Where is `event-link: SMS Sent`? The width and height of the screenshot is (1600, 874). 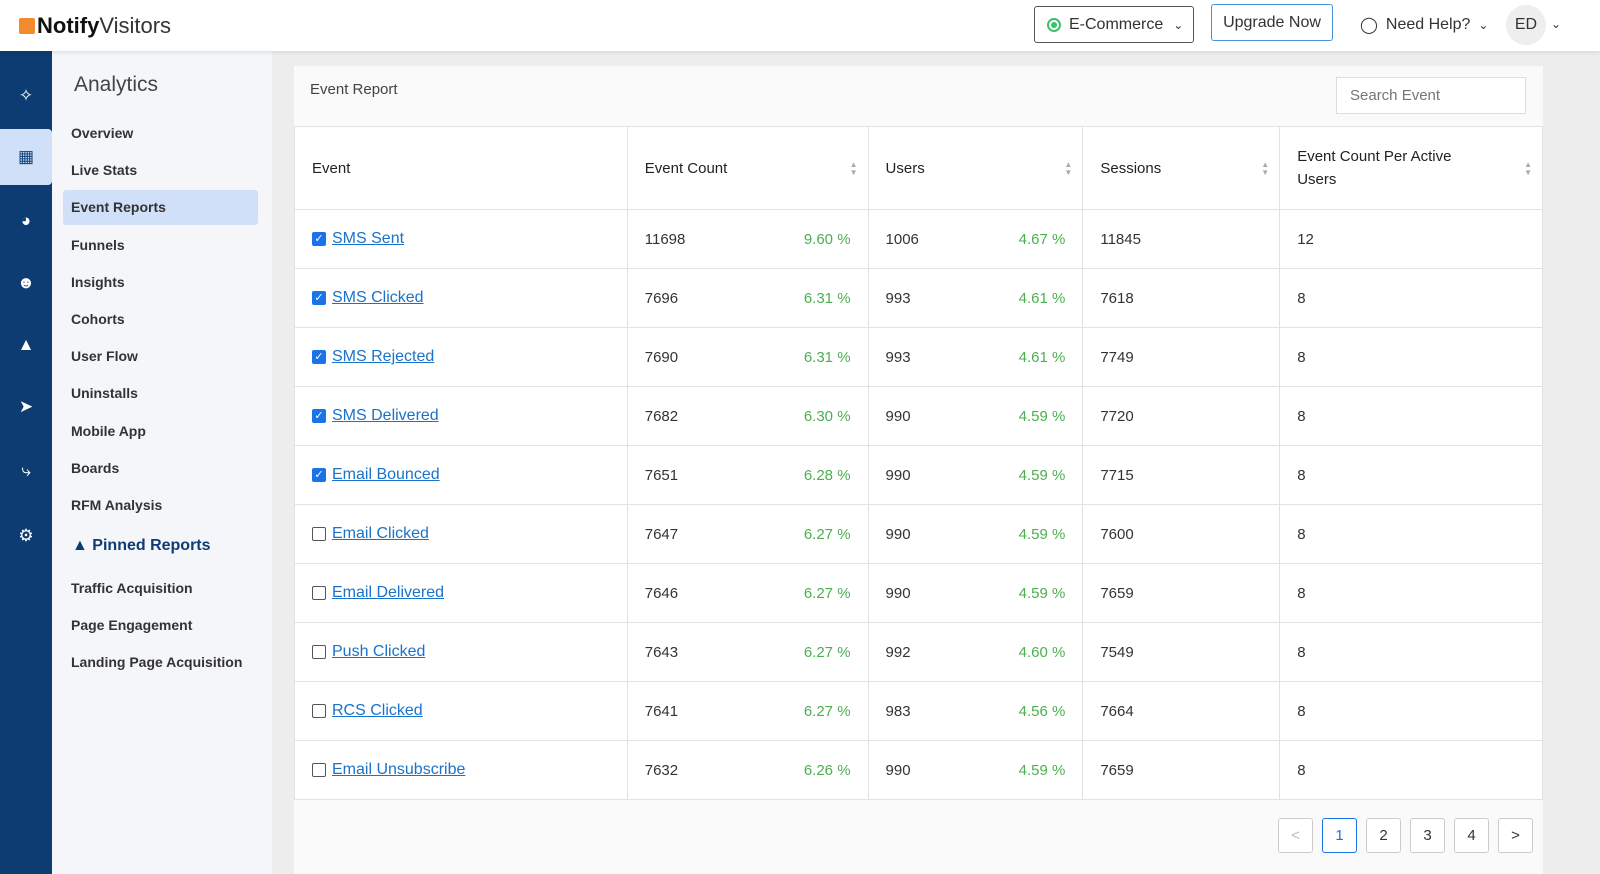 event-link: SMS Sent is located at coordinates (368, 239).